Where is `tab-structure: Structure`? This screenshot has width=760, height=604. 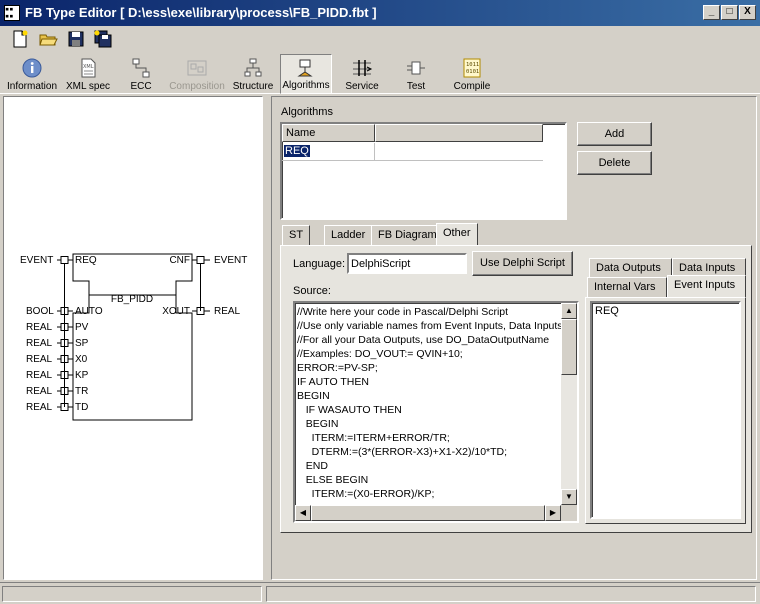
tab-structure: Structure is located at coordinates (253, 74).